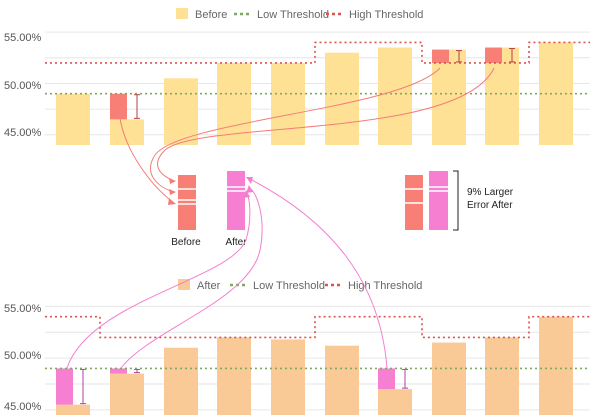 This screenshot has width=601, height=415. I want to click on after-error-stack, so click(236, 200).